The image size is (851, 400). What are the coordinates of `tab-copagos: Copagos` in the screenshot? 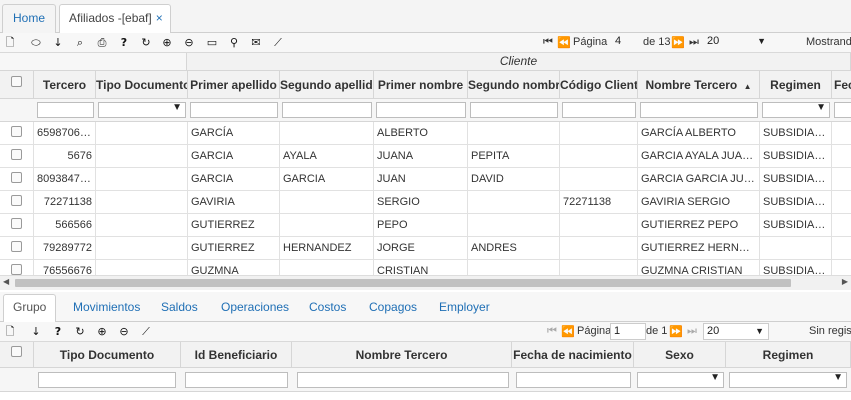 It's located at (393, 307).